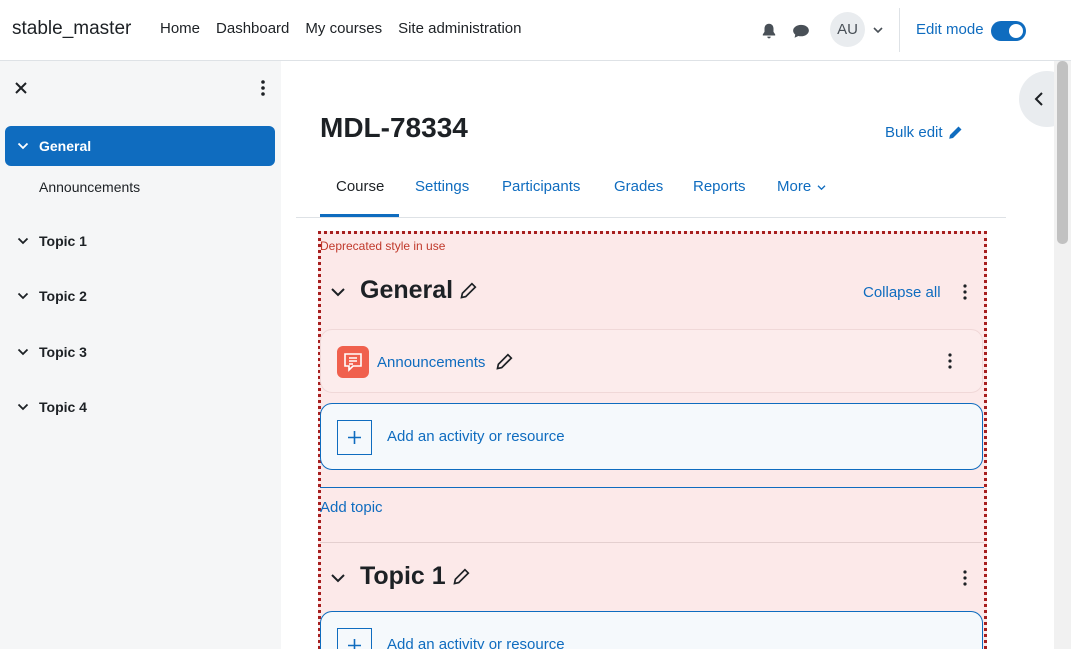  I want to click on tab-grades: Grades, so click(638, 186).